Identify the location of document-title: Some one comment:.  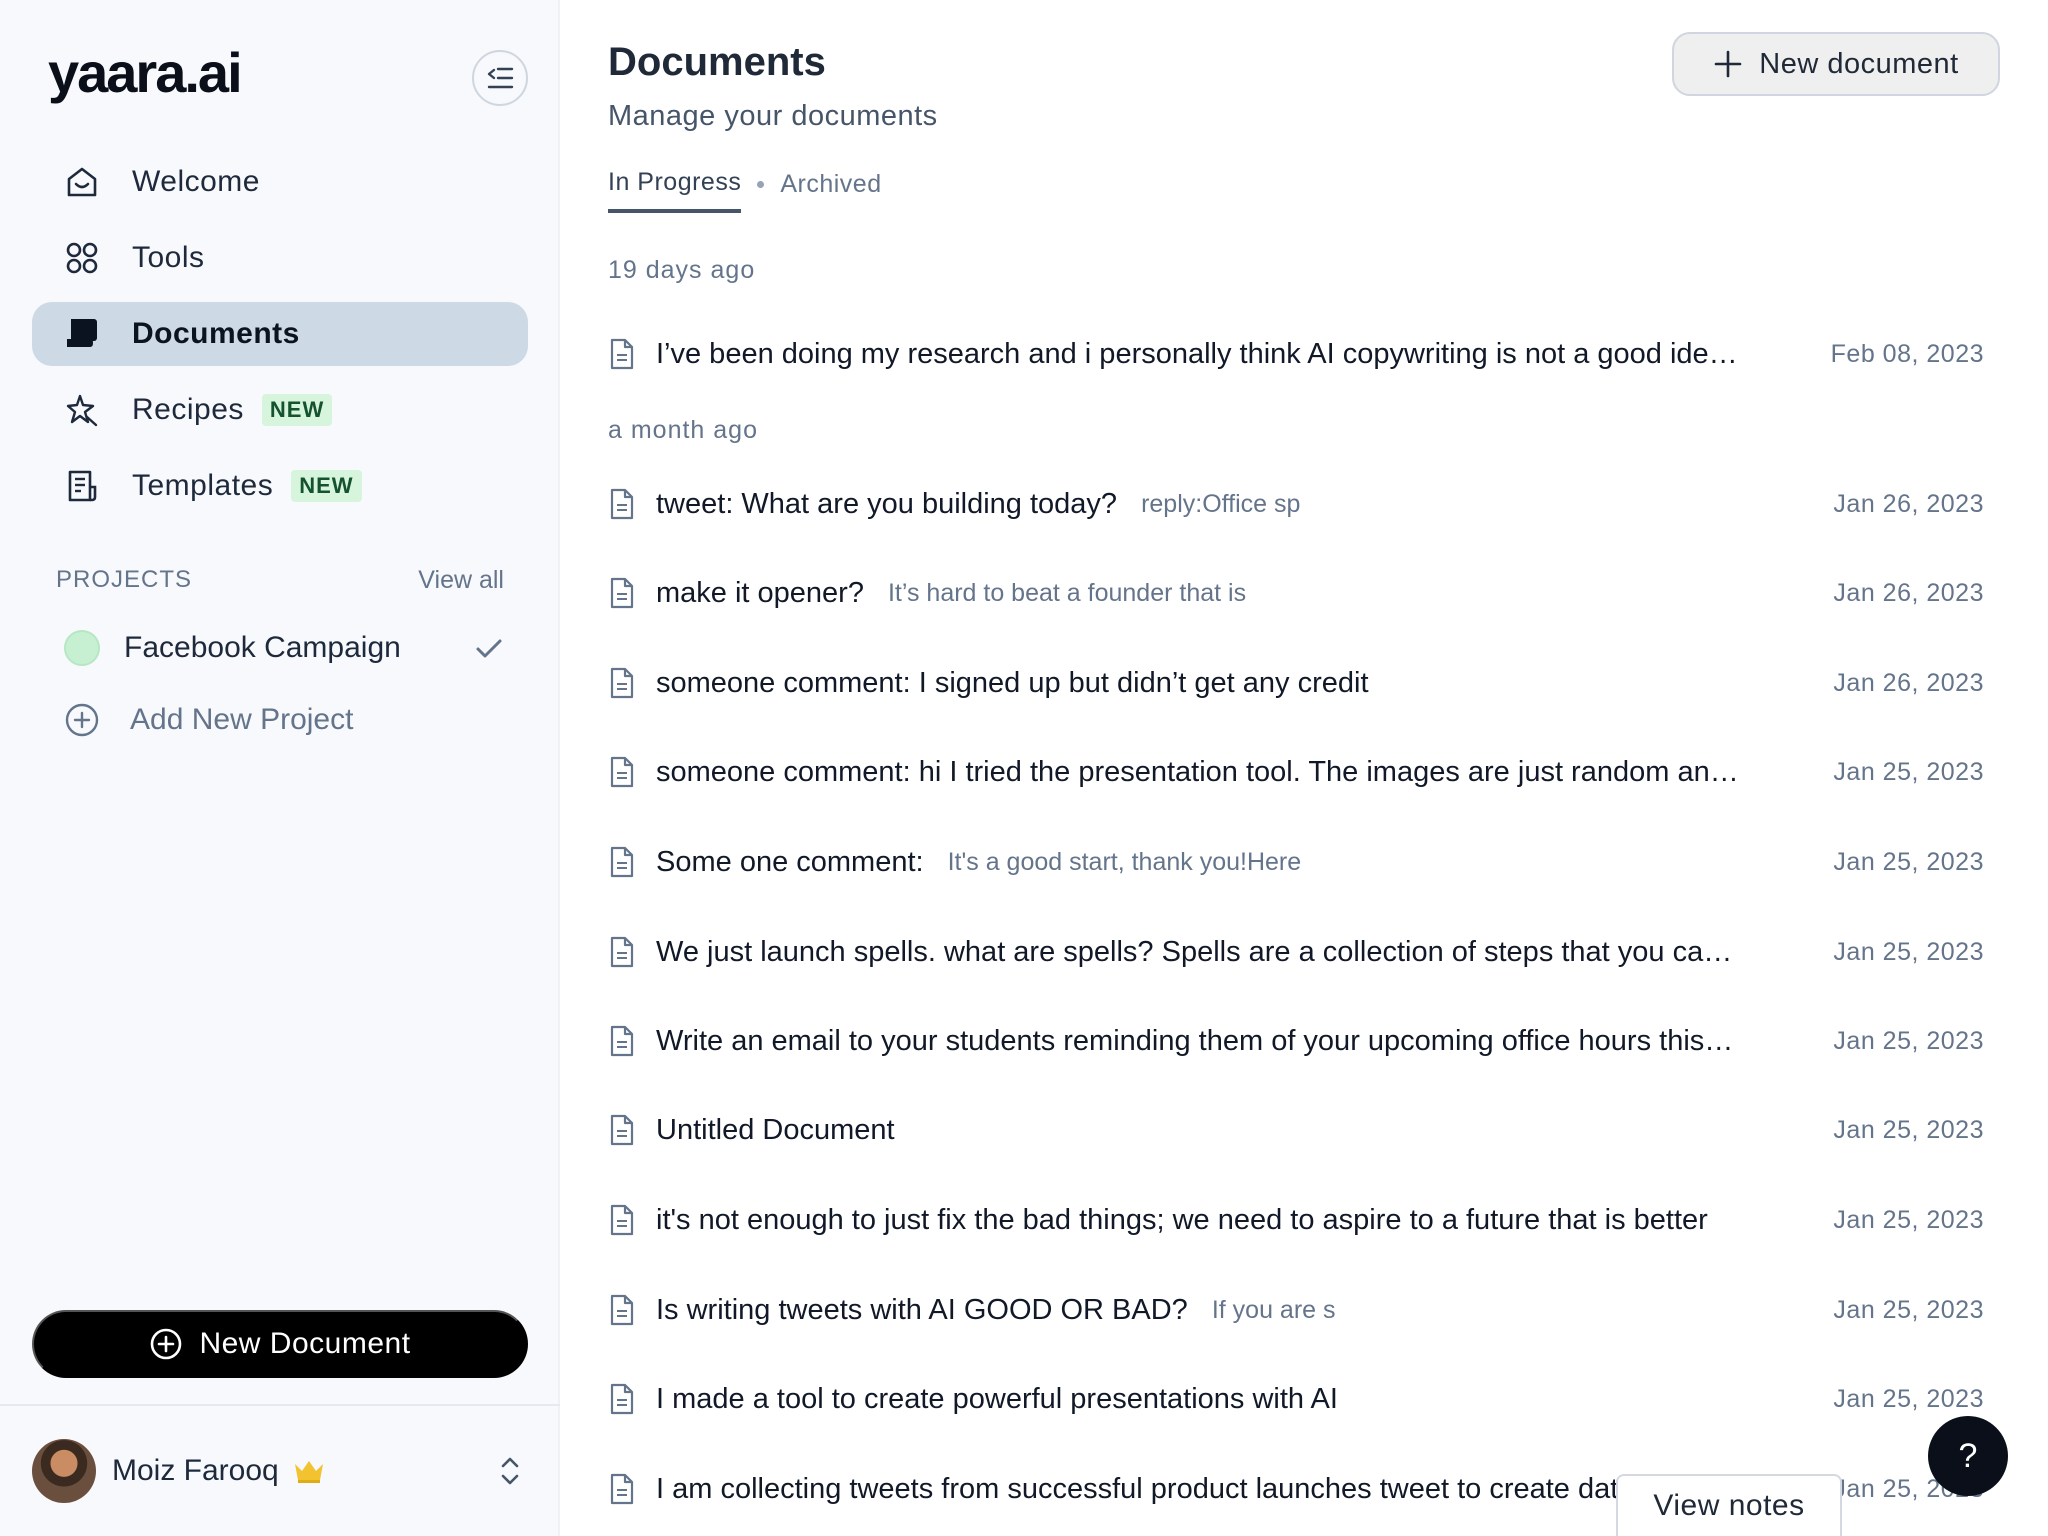
(790, 861).